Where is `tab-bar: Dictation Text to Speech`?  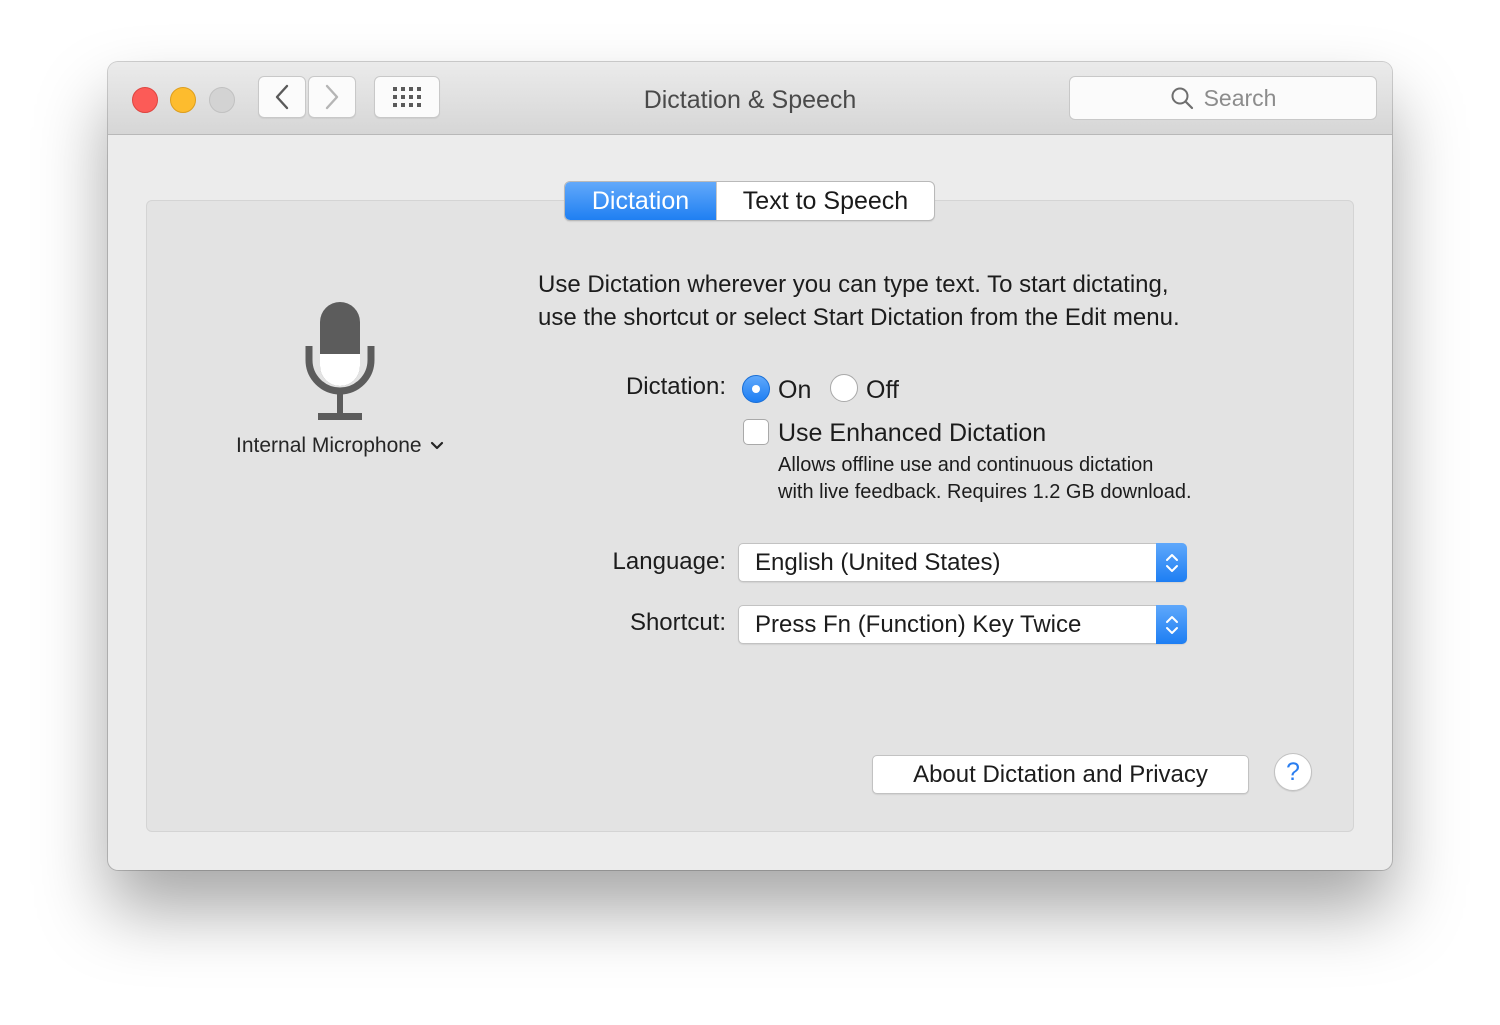 tab-bar: Dictation Text to Speech is located at coordinates (749, 201).